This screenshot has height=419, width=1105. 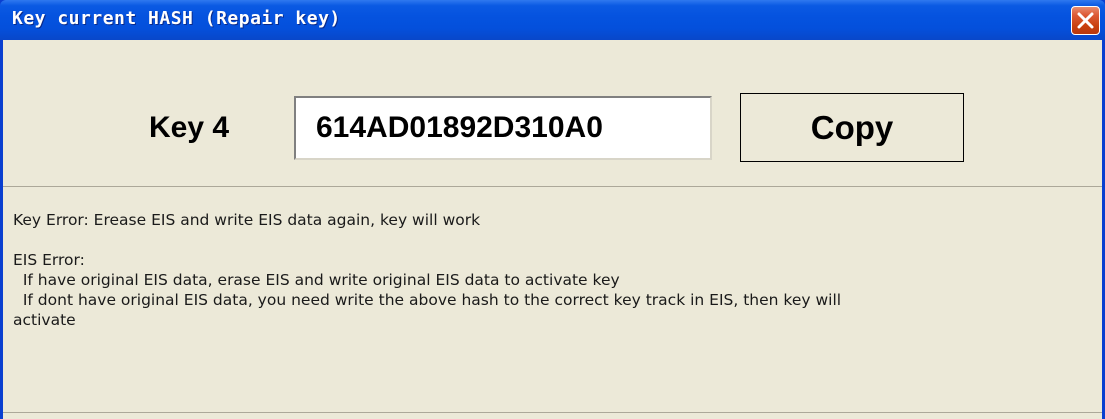 What do you see at coordinates (189, 127) in the screenshot?
I see `key-label: Key 4` at bounding box center [189, 127].